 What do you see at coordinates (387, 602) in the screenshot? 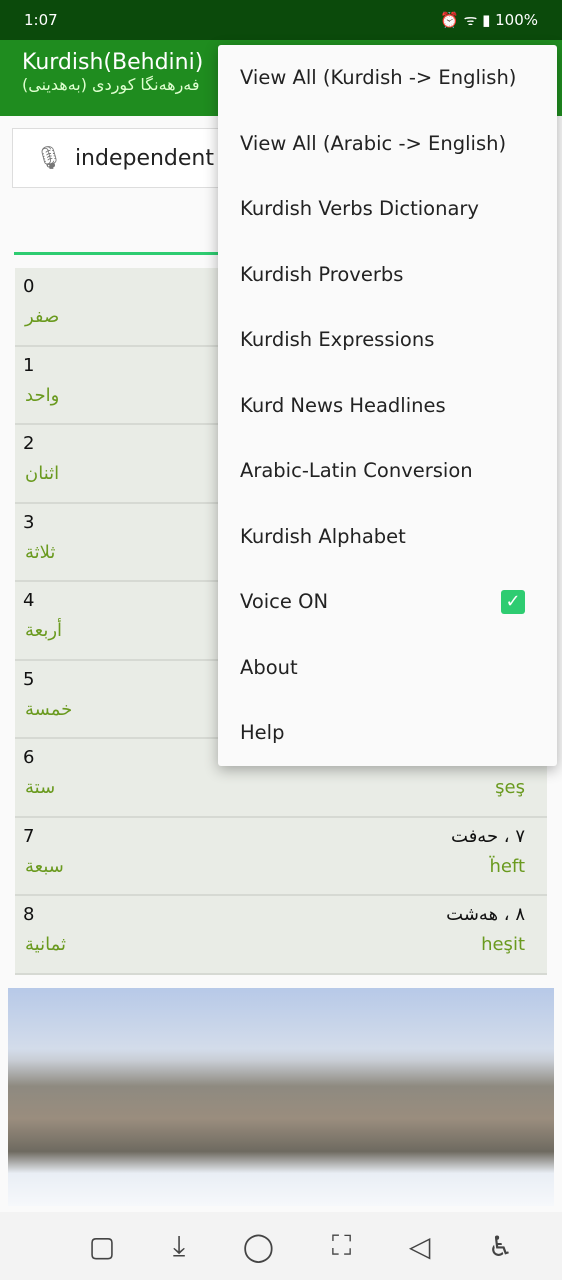
I see `menu-item: Voice ON ✓` at bounding box center [387, 602].